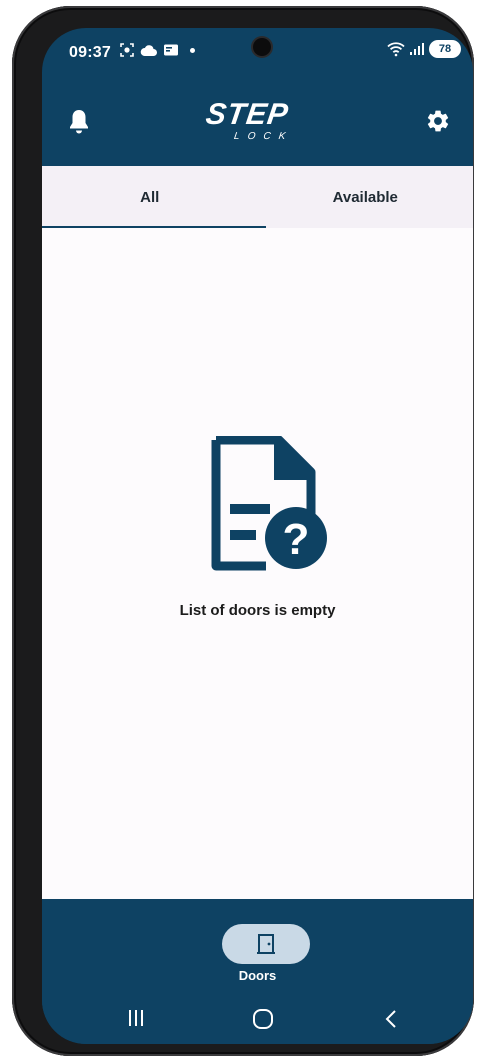 This screenshot has width=479, height=1062. What do you see at coordinates (263, 1019) in the screenshot?
I see `home-icon` at bounding box center [263, 1019].